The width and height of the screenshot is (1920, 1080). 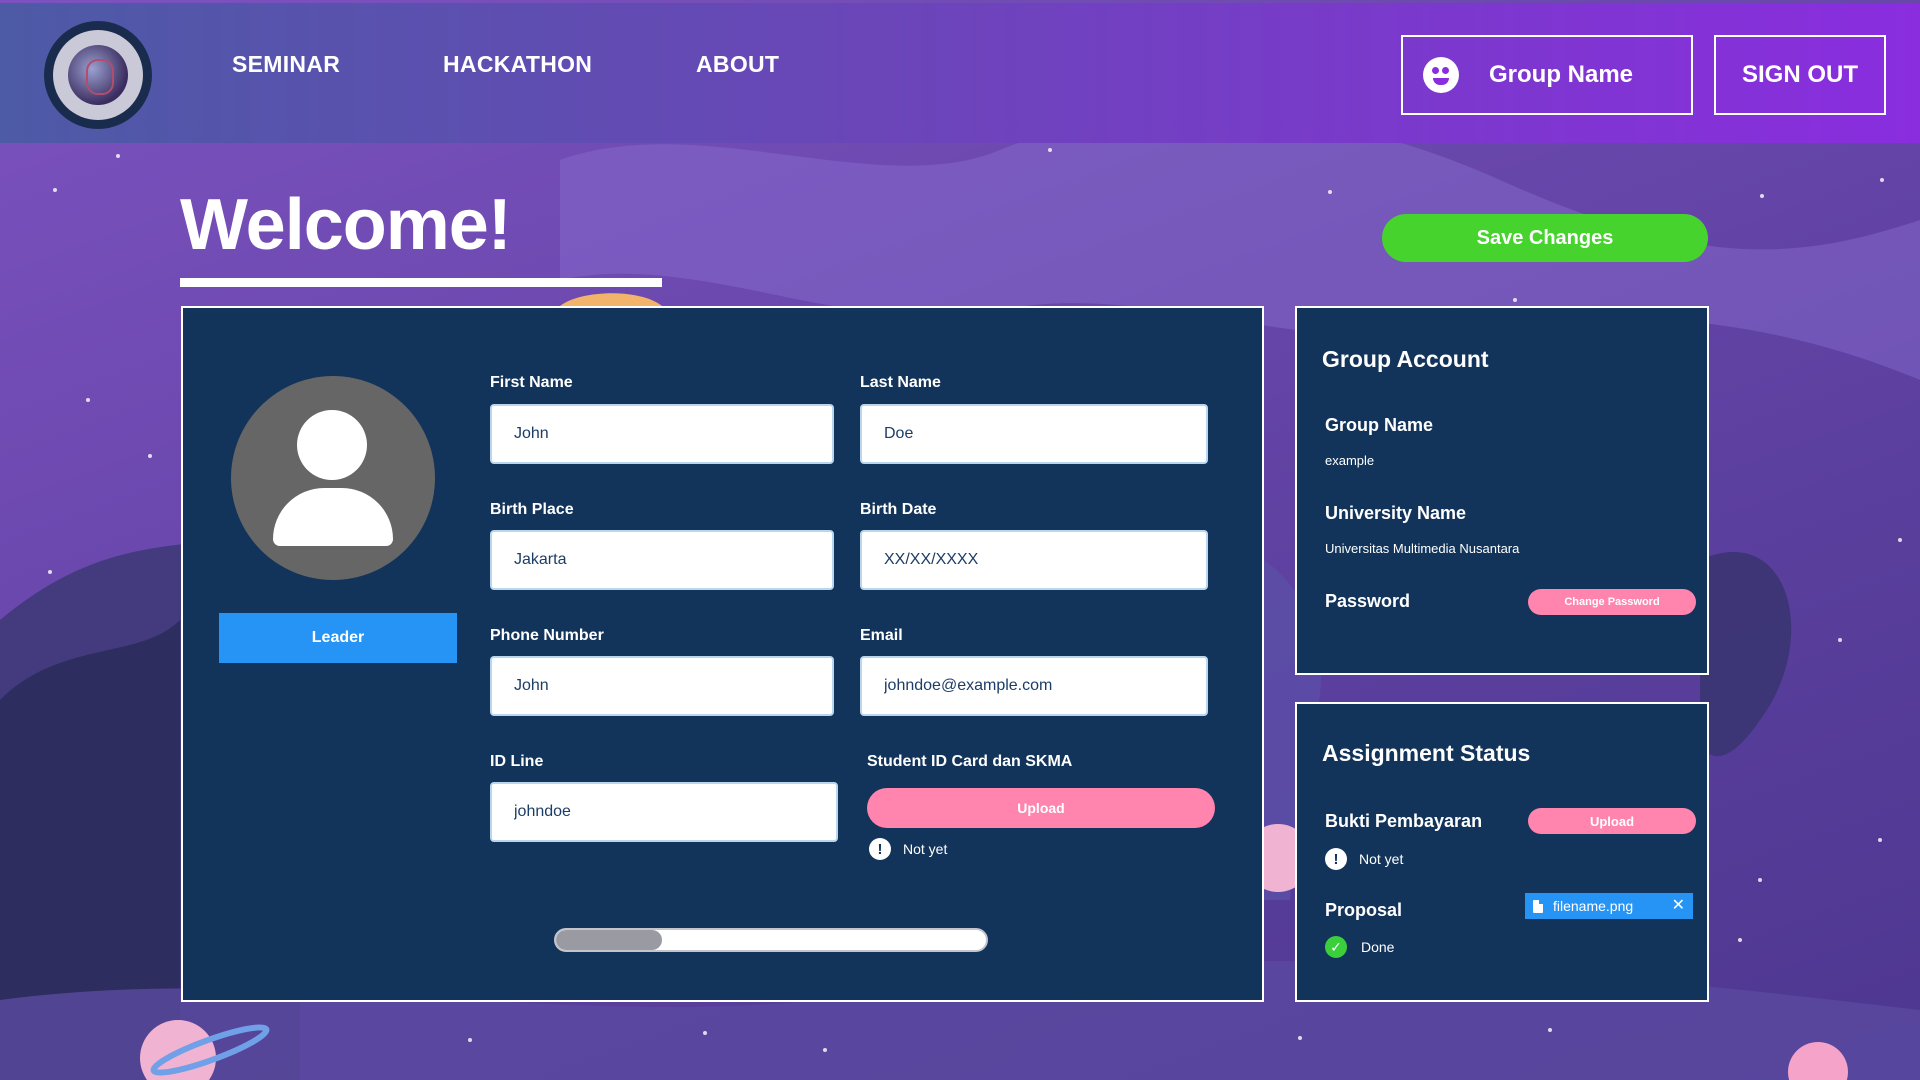 What do you see at coordinates (662, 434) in the screenshot?
I see `first-name-input` at bounding box center [662, 434].